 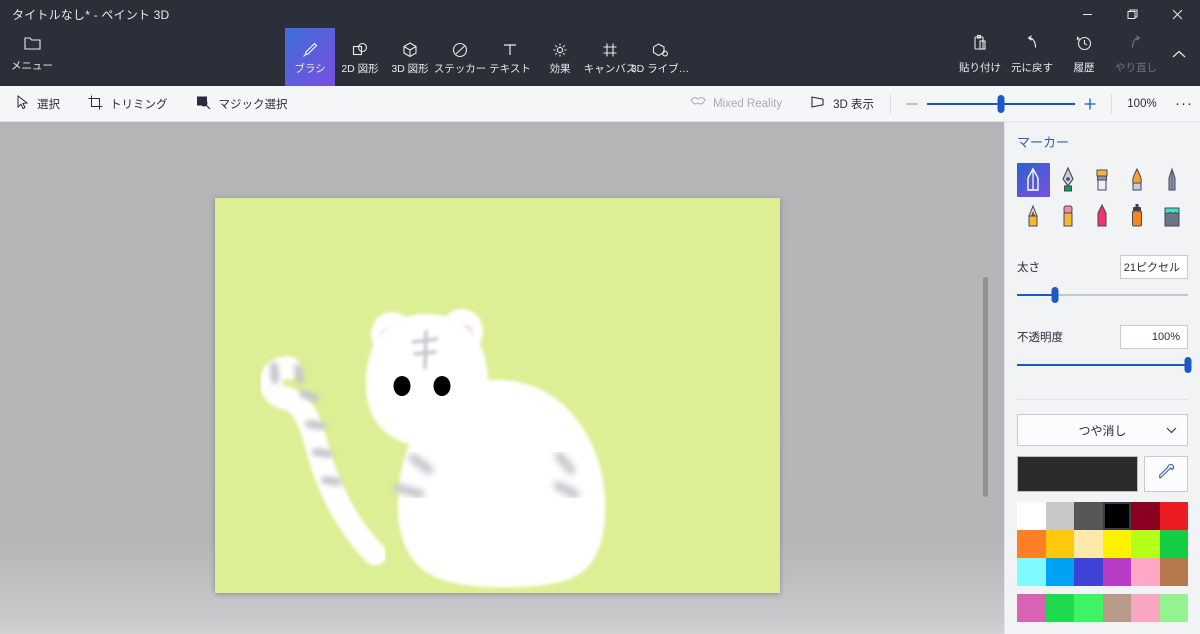 I want to click on minimize-button, so click(x=1087, y=14).